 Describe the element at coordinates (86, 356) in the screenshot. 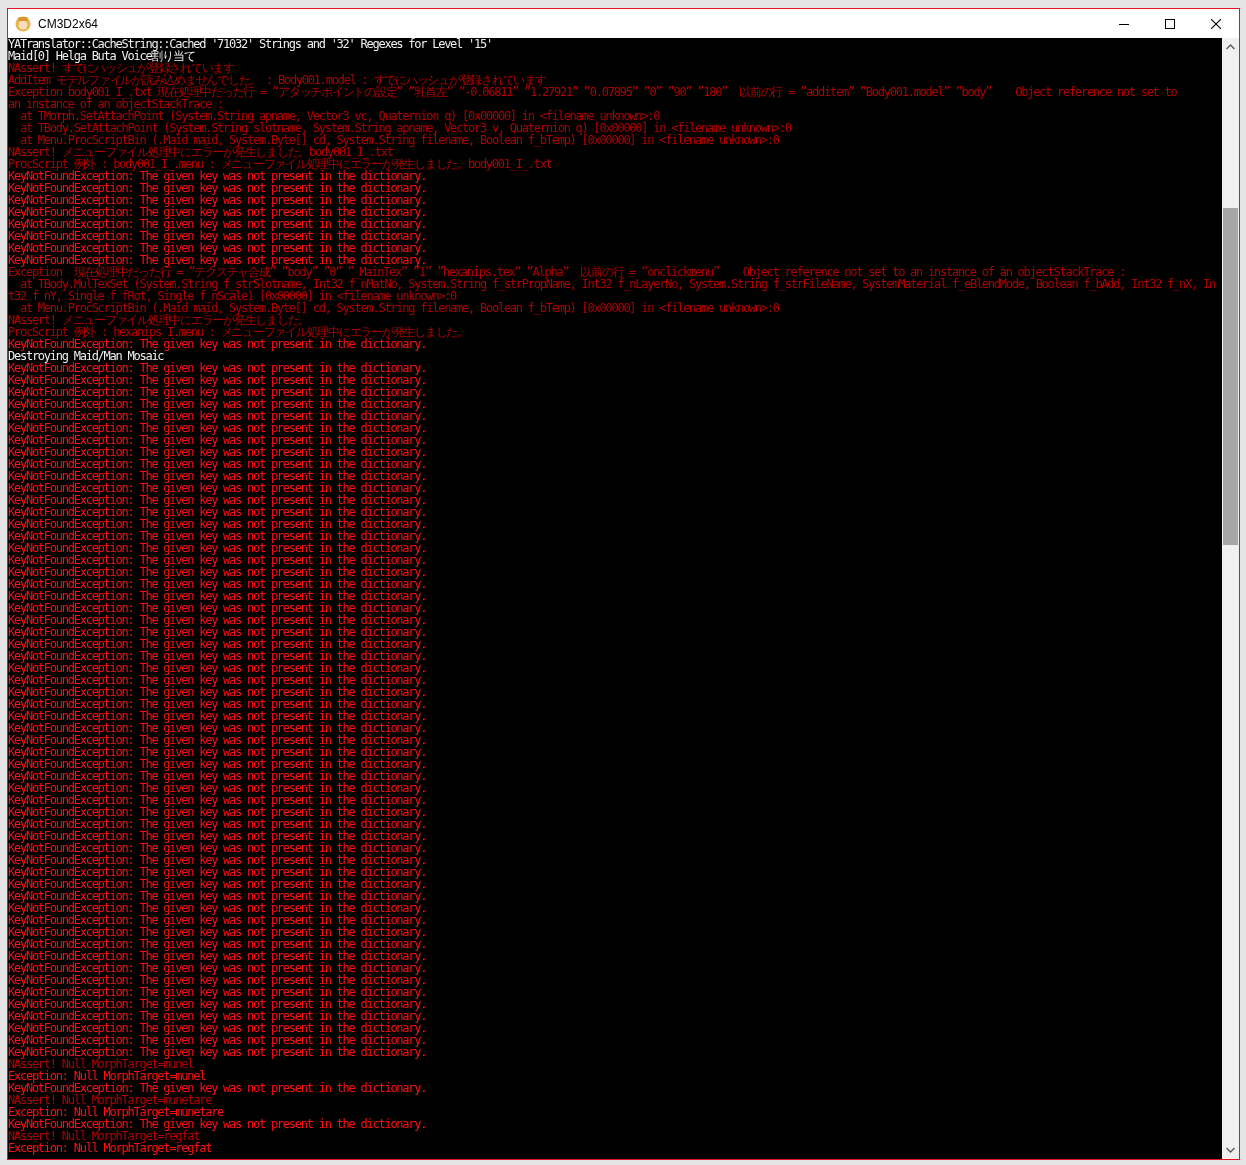

I see `log-line: Destroying Maid/Man Mosaic` at that location.